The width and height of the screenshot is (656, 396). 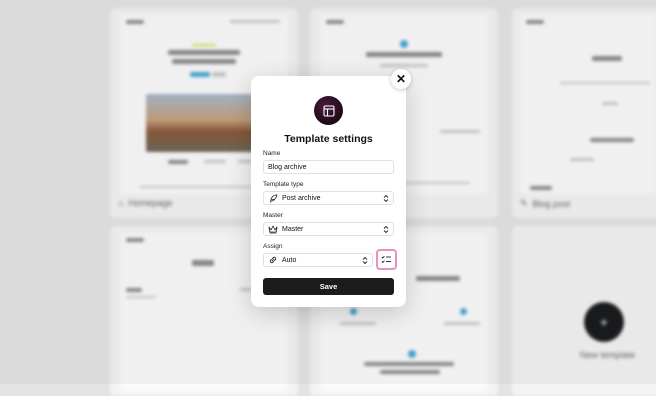 I want to click on template-type-select: Post archive, so click(x=328, y=198).